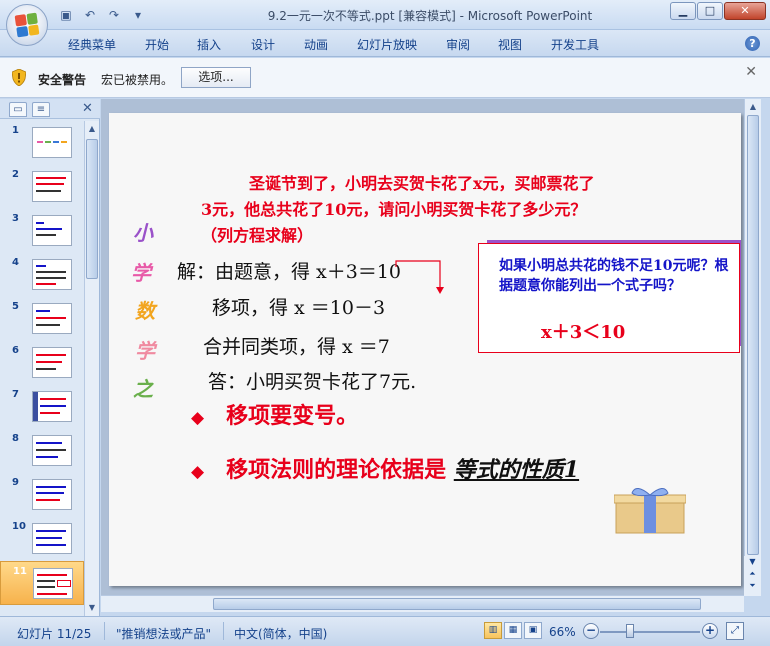  I want to click on tab-slide-show: 幻灯片放映, so click(387, 44).